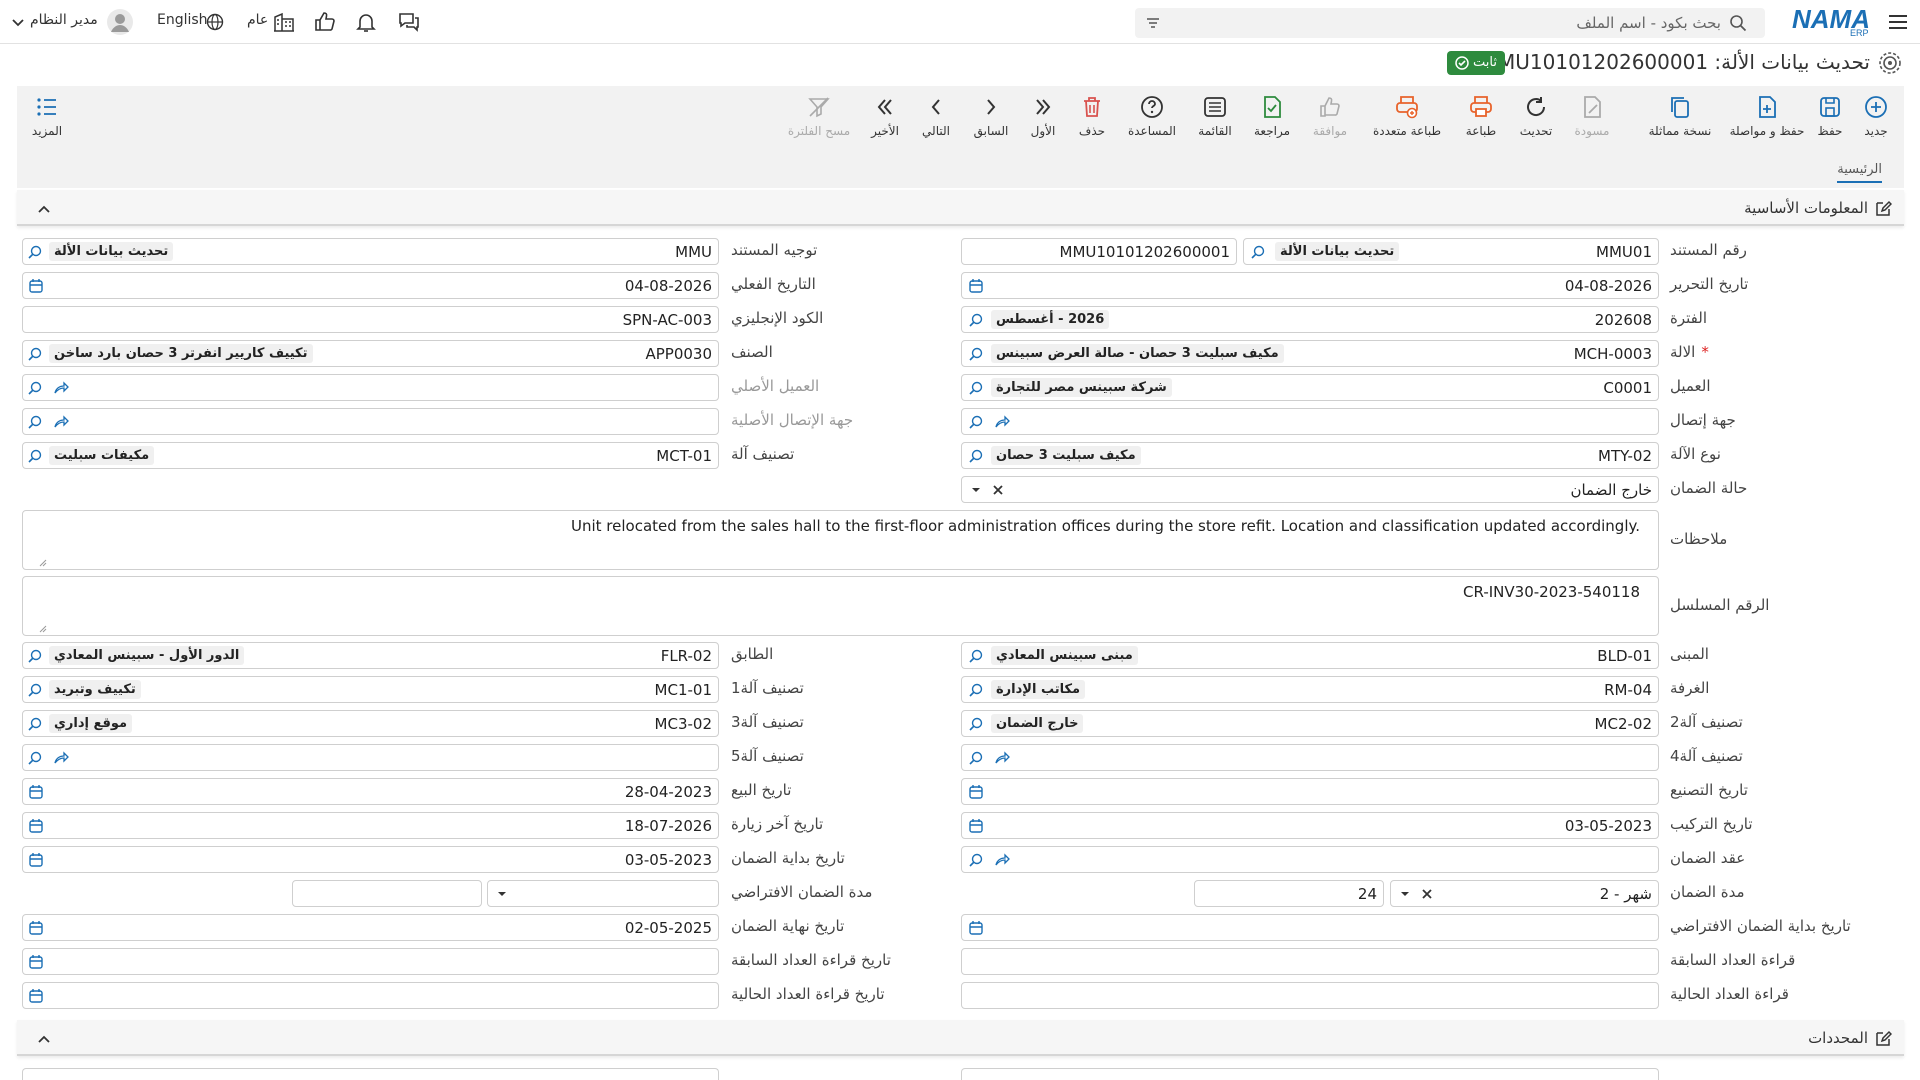  I want to click on warranty-contract-field, so click(1310, 859).